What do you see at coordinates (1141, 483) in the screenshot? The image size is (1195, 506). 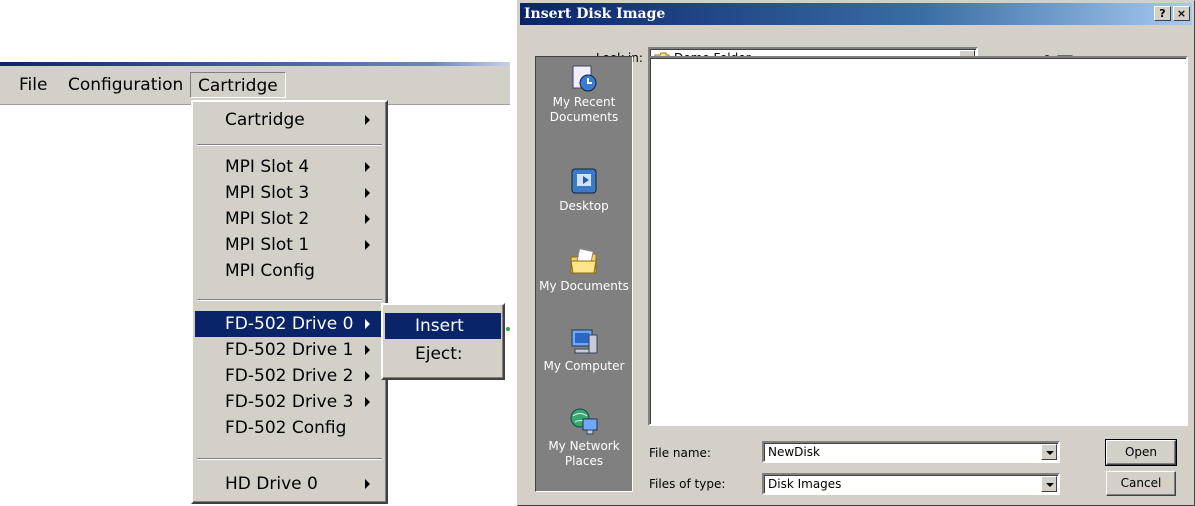 I see `cancel-button: Cancel` at bounding box center [1141, 483].